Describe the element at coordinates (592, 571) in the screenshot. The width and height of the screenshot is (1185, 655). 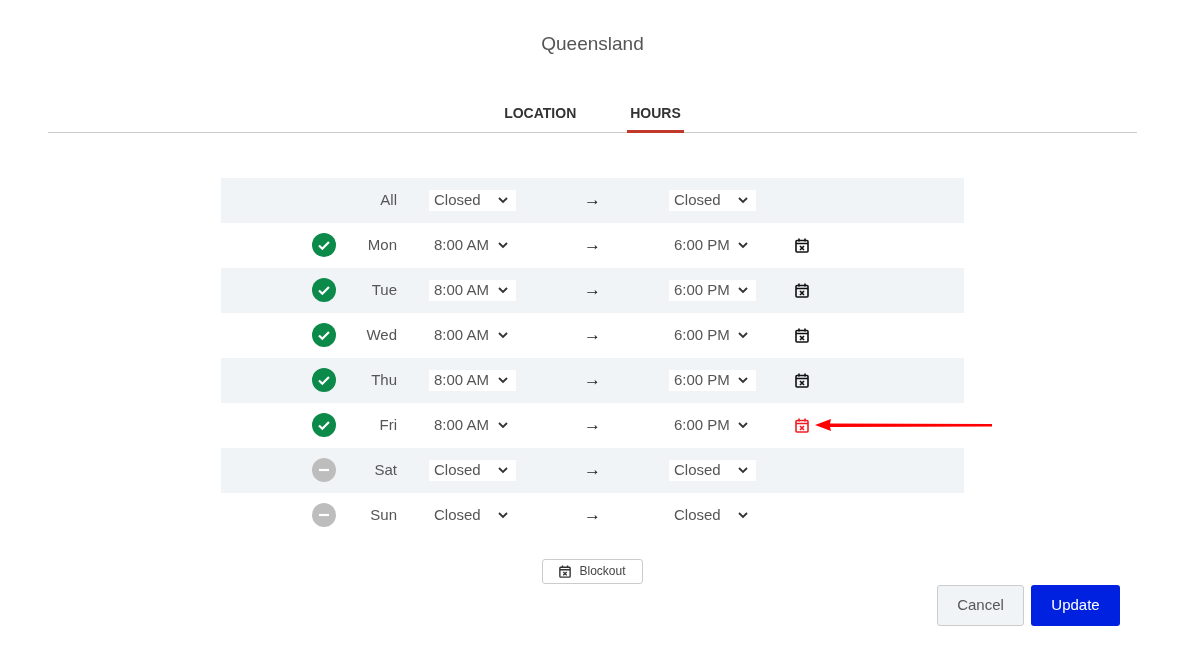
I see `blockout-button: Blockout` at that location.